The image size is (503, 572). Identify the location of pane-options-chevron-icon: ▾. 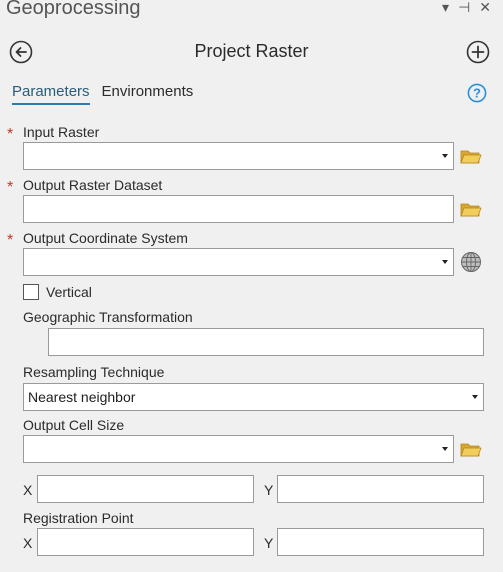
(445, 7).